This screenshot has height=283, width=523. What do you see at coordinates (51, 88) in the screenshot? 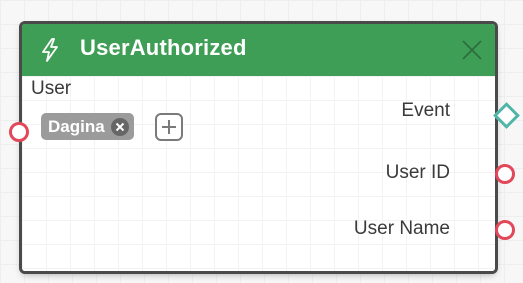
I see `input-label-user: User` at bounding box center [51, 88].